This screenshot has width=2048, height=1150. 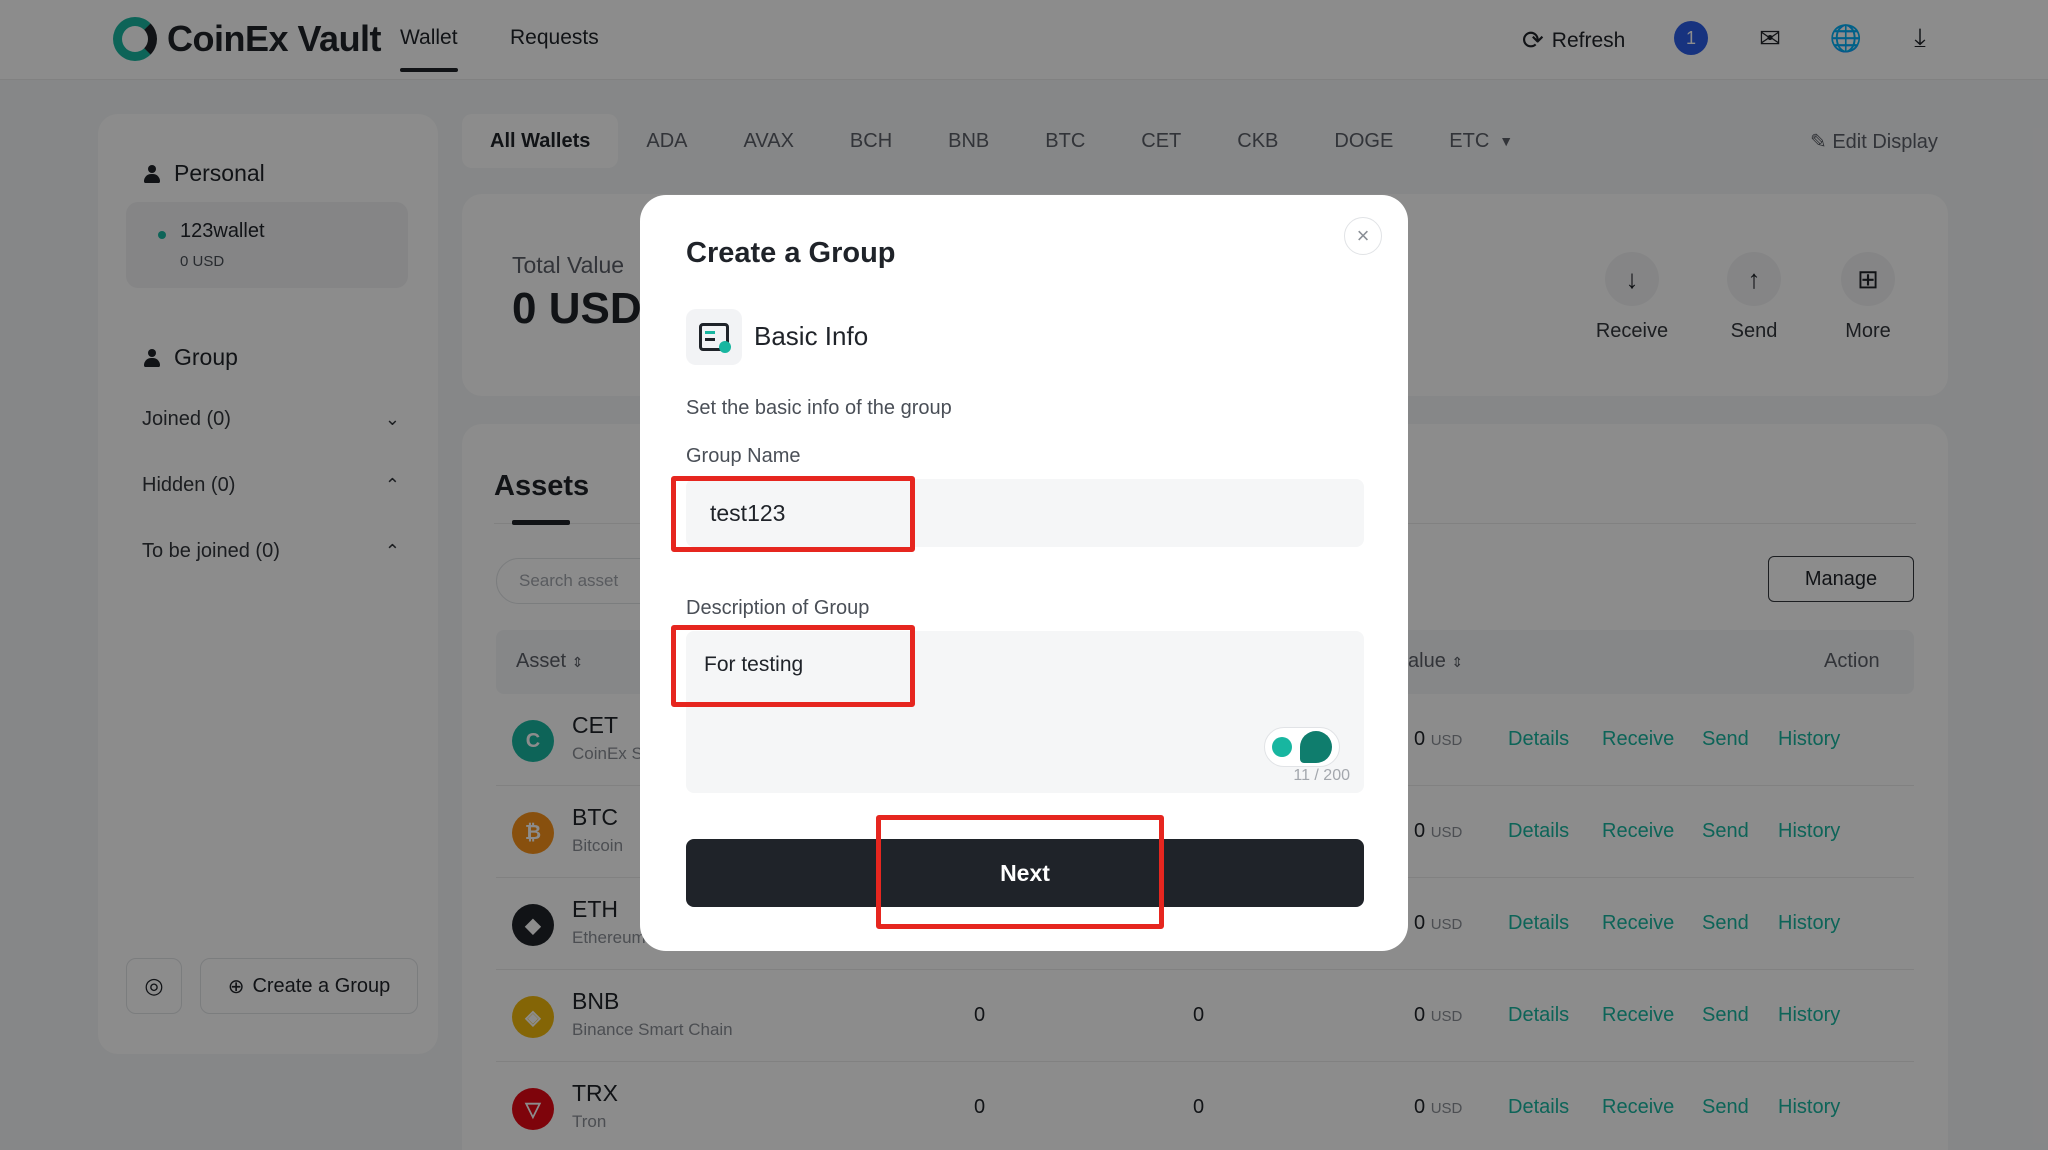 I want to click on group-name-label: Group Name, so click(x=743, y=456).